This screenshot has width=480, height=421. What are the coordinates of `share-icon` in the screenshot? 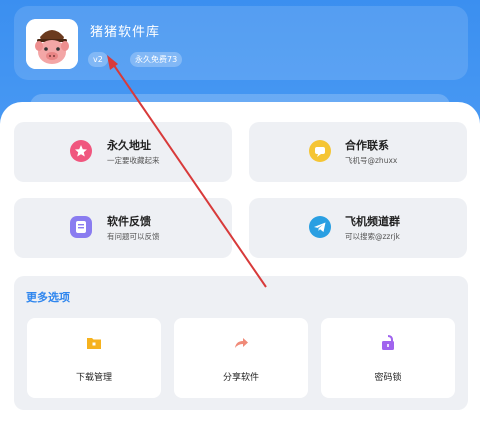 It's located at (241, 343).